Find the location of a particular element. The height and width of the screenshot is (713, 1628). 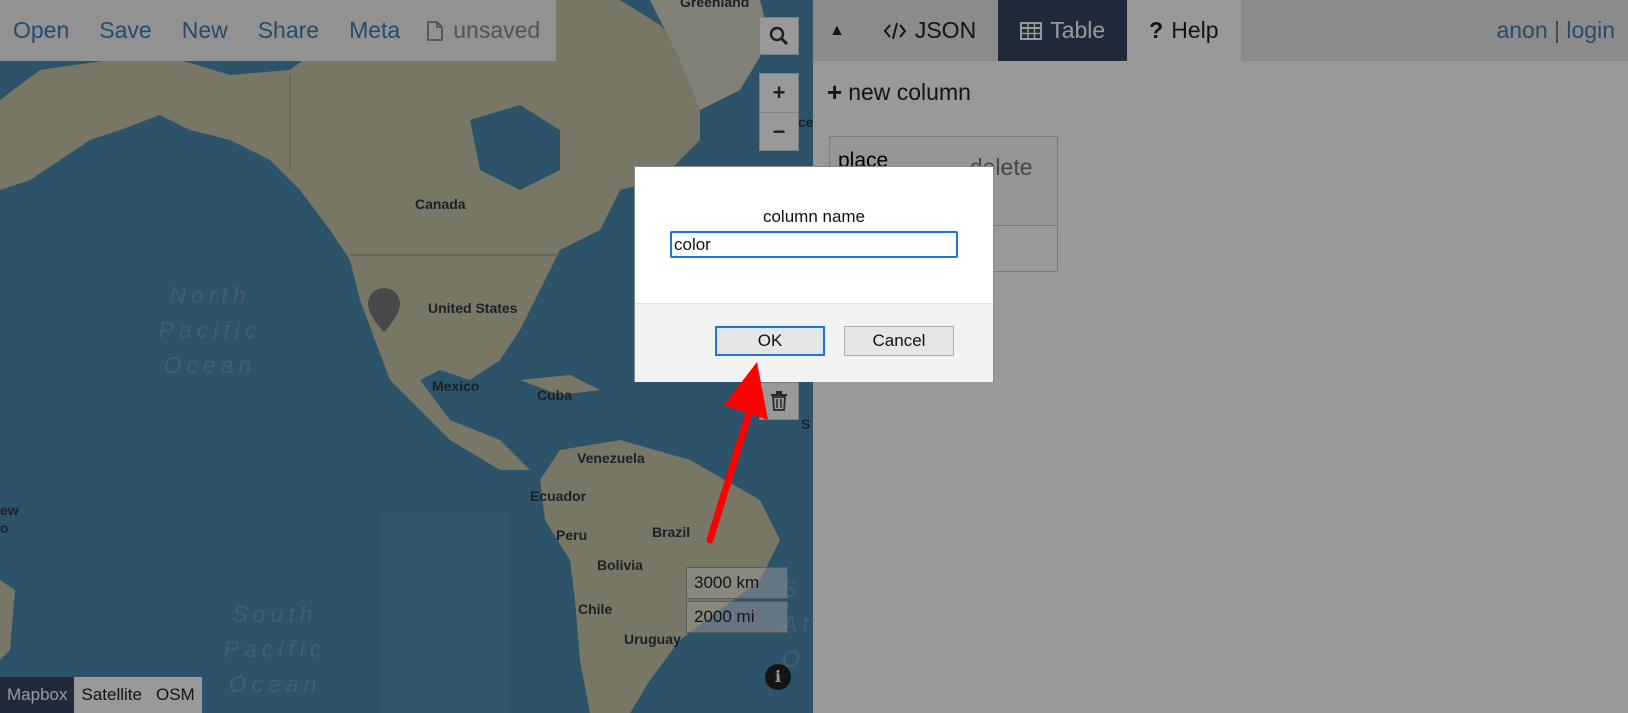

column-name-dialog: column name OK Cancel is located at coordinates (814, 274).